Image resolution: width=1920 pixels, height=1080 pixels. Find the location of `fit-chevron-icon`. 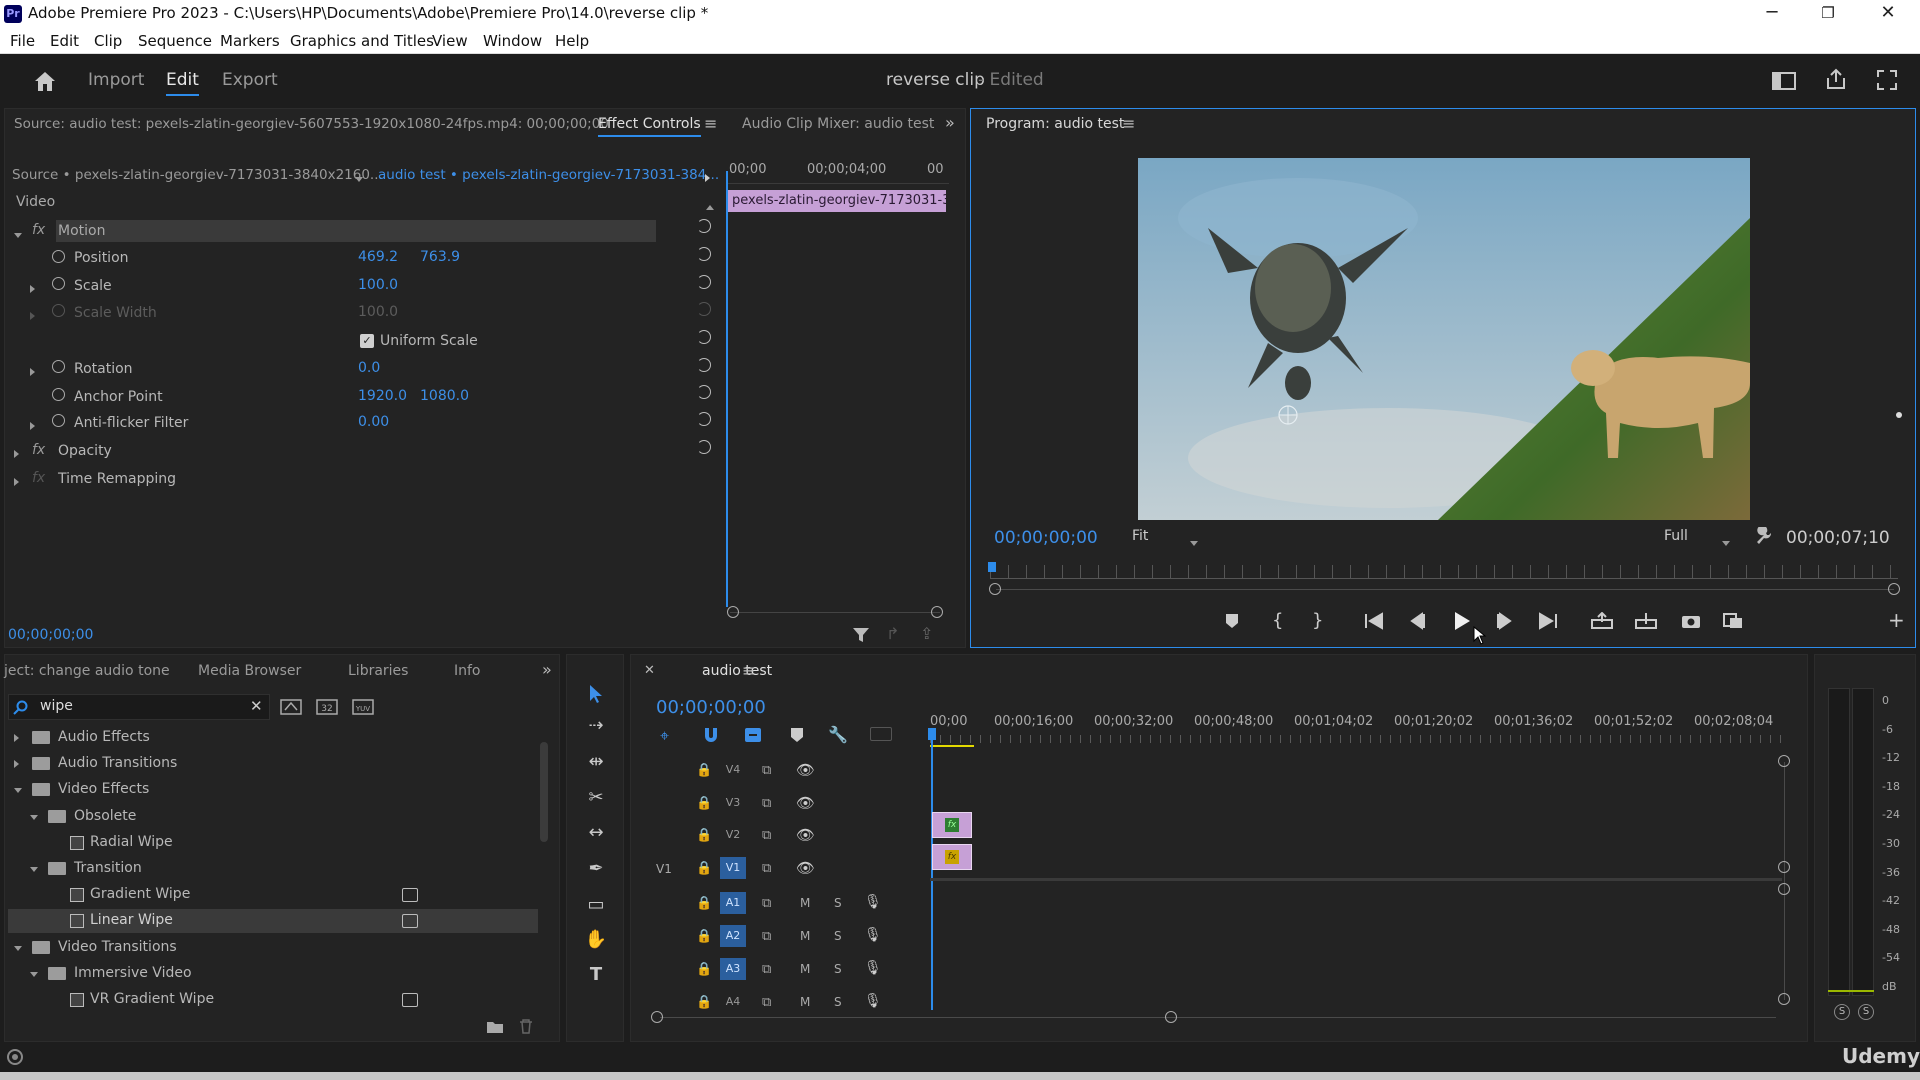

fit-chevron-icon is located at coordinates (1194, 542).